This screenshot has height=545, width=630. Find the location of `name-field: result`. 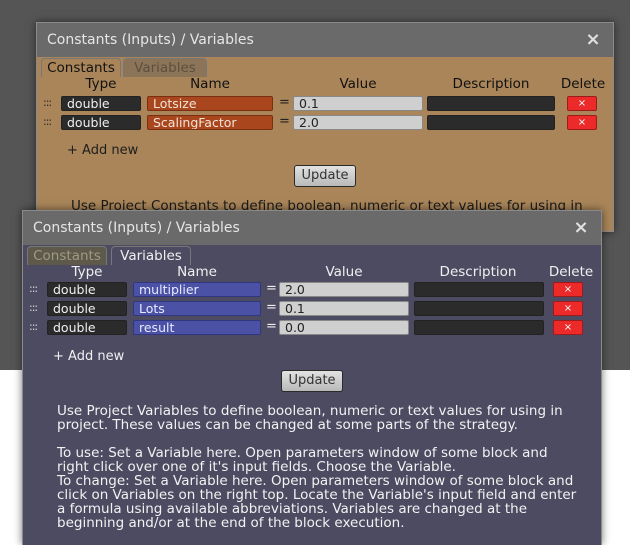

name-field: result is located at coordinates (197, 327).